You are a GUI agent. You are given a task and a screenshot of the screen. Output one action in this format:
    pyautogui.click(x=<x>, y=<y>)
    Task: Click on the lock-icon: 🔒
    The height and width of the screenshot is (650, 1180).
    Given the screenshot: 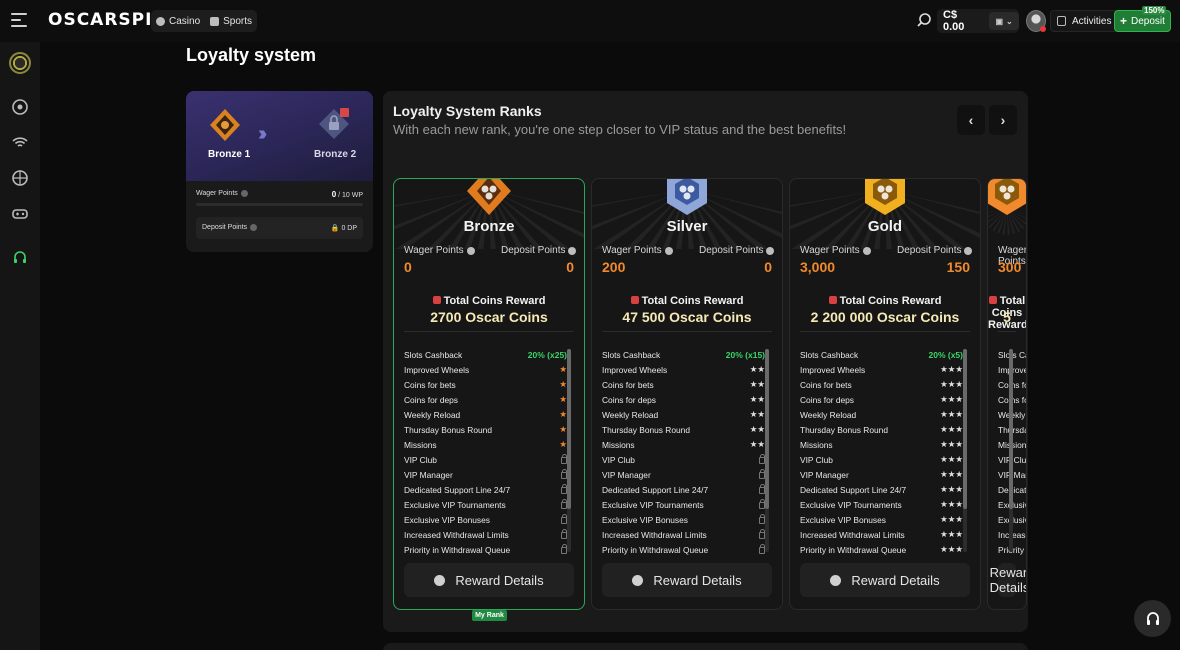 What is the action you would take?
    pyautogui.click(x=335, y=228)
    